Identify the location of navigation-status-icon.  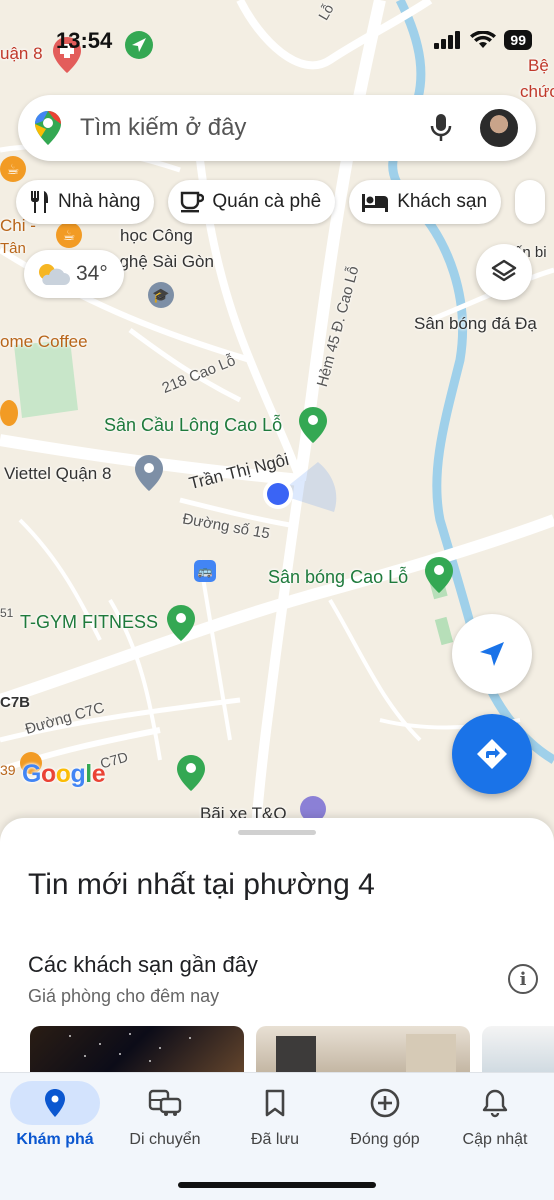
(139, 45).